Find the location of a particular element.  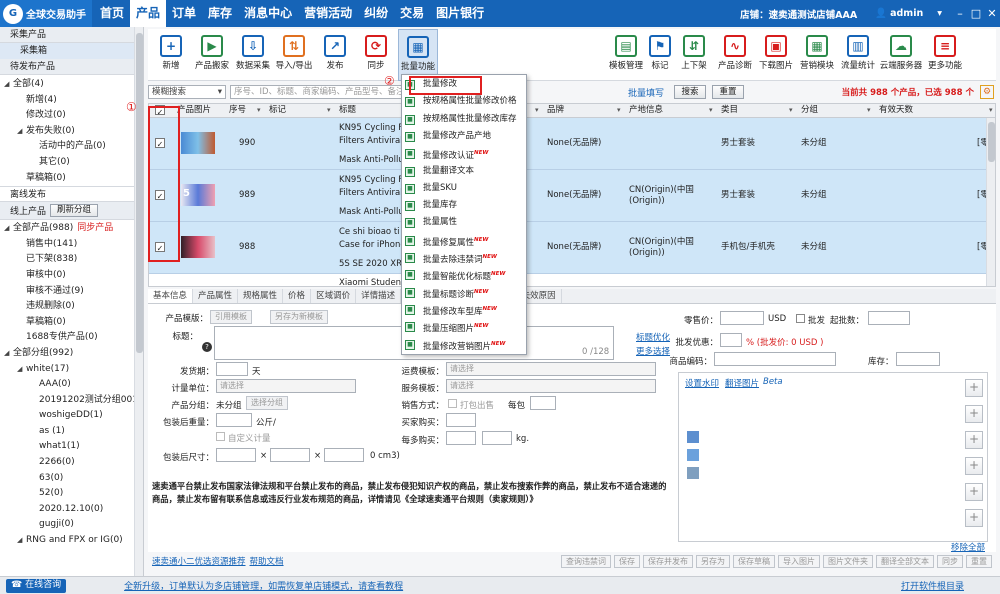

sidebar-tree-item: 审核不通过(9) is located at coordinates (73, 292).